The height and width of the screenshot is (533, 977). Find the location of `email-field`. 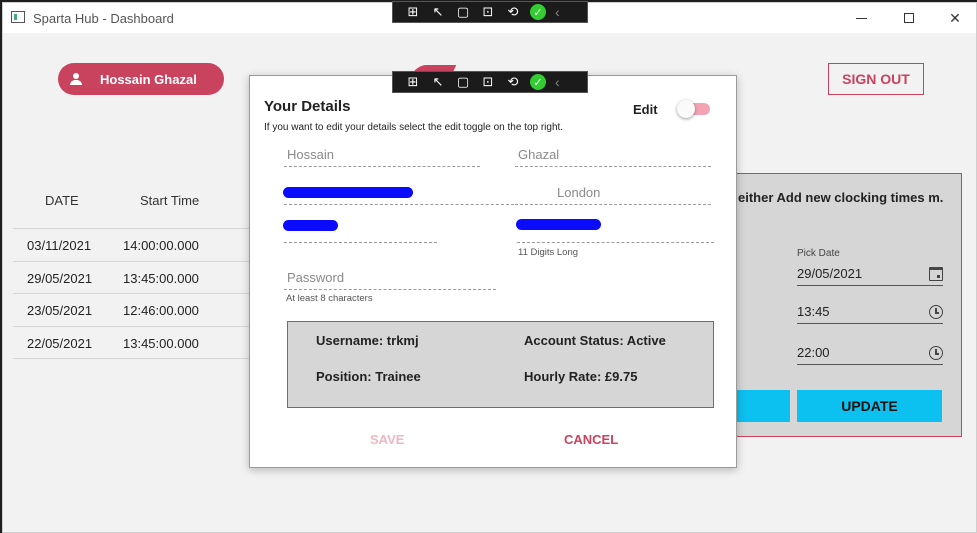

email-field is located at coordinates (398, 194).